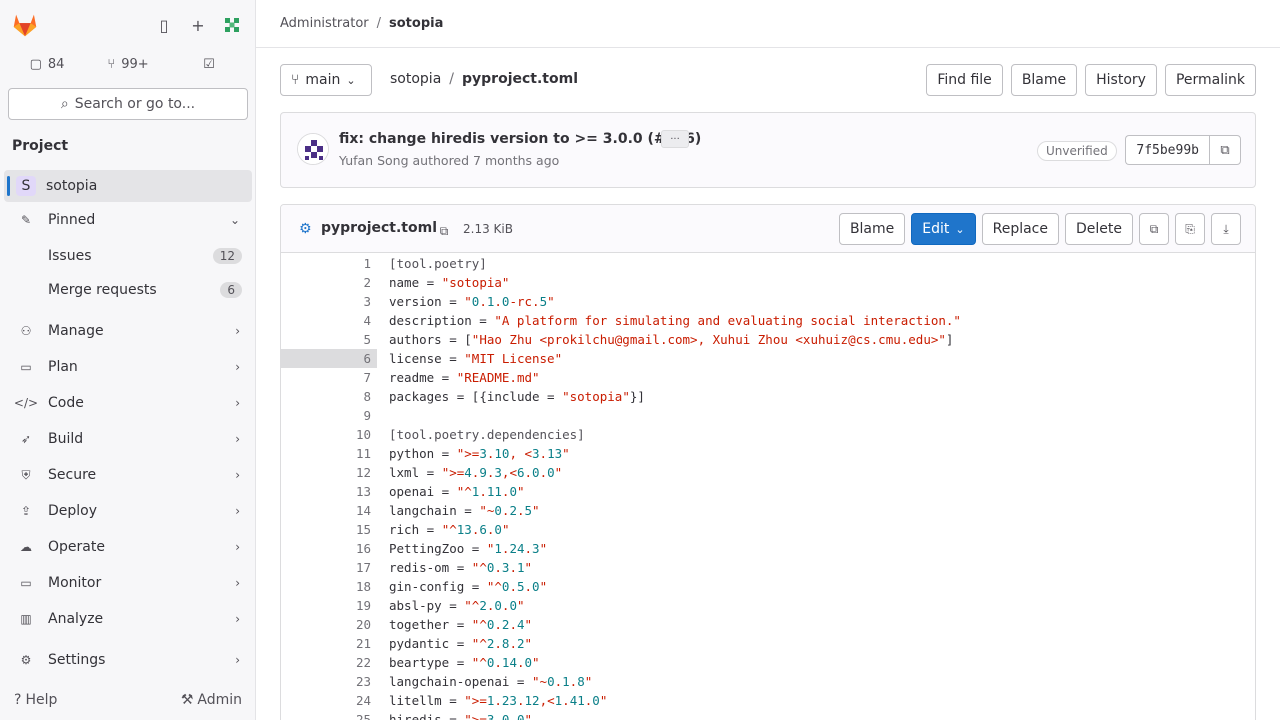  What do you see at coordinates (128, 475) in the screenshot?
I see `sidebar-item-secure: ⛨ Secure ›` at bounding box center [128, 475].